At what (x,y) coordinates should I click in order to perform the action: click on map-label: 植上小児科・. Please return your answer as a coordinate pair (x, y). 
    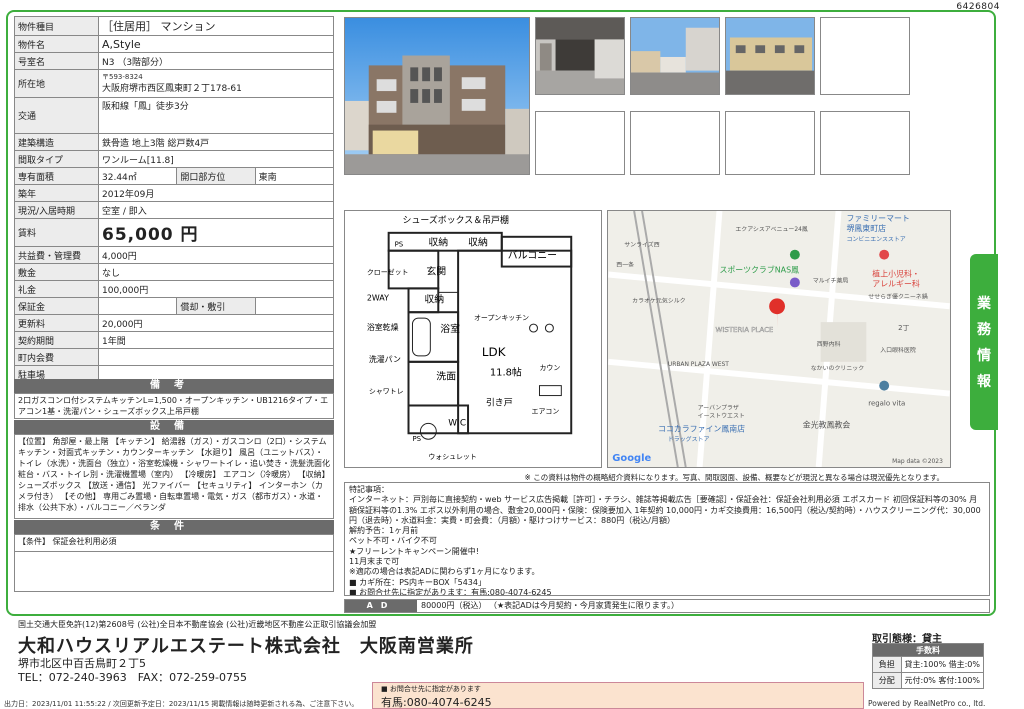
    Looking at the image, I should click on (896, 273).